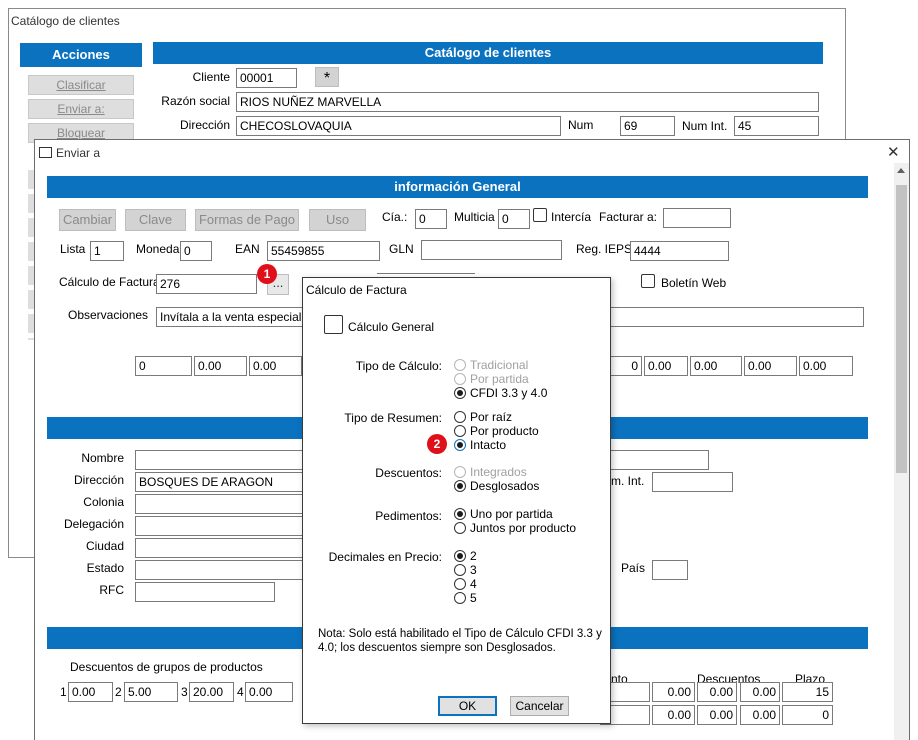 This screenshot has width=918, height=740. What do you see at coordinates (323, 251) in the screenshot?
I see `ean-input: 55459855` at bounding box center [323, 251].